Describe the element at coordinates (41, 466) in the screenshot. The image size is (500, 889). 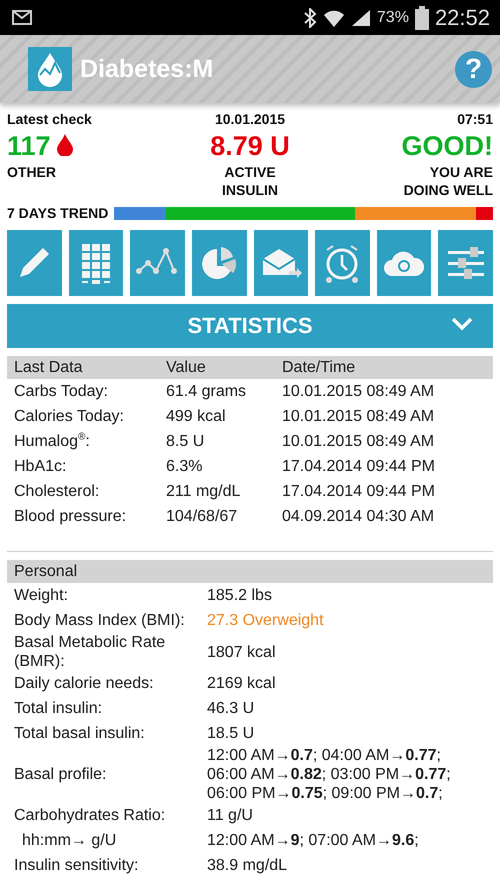
I see `table-cell-text: HbA1c:` at that location.